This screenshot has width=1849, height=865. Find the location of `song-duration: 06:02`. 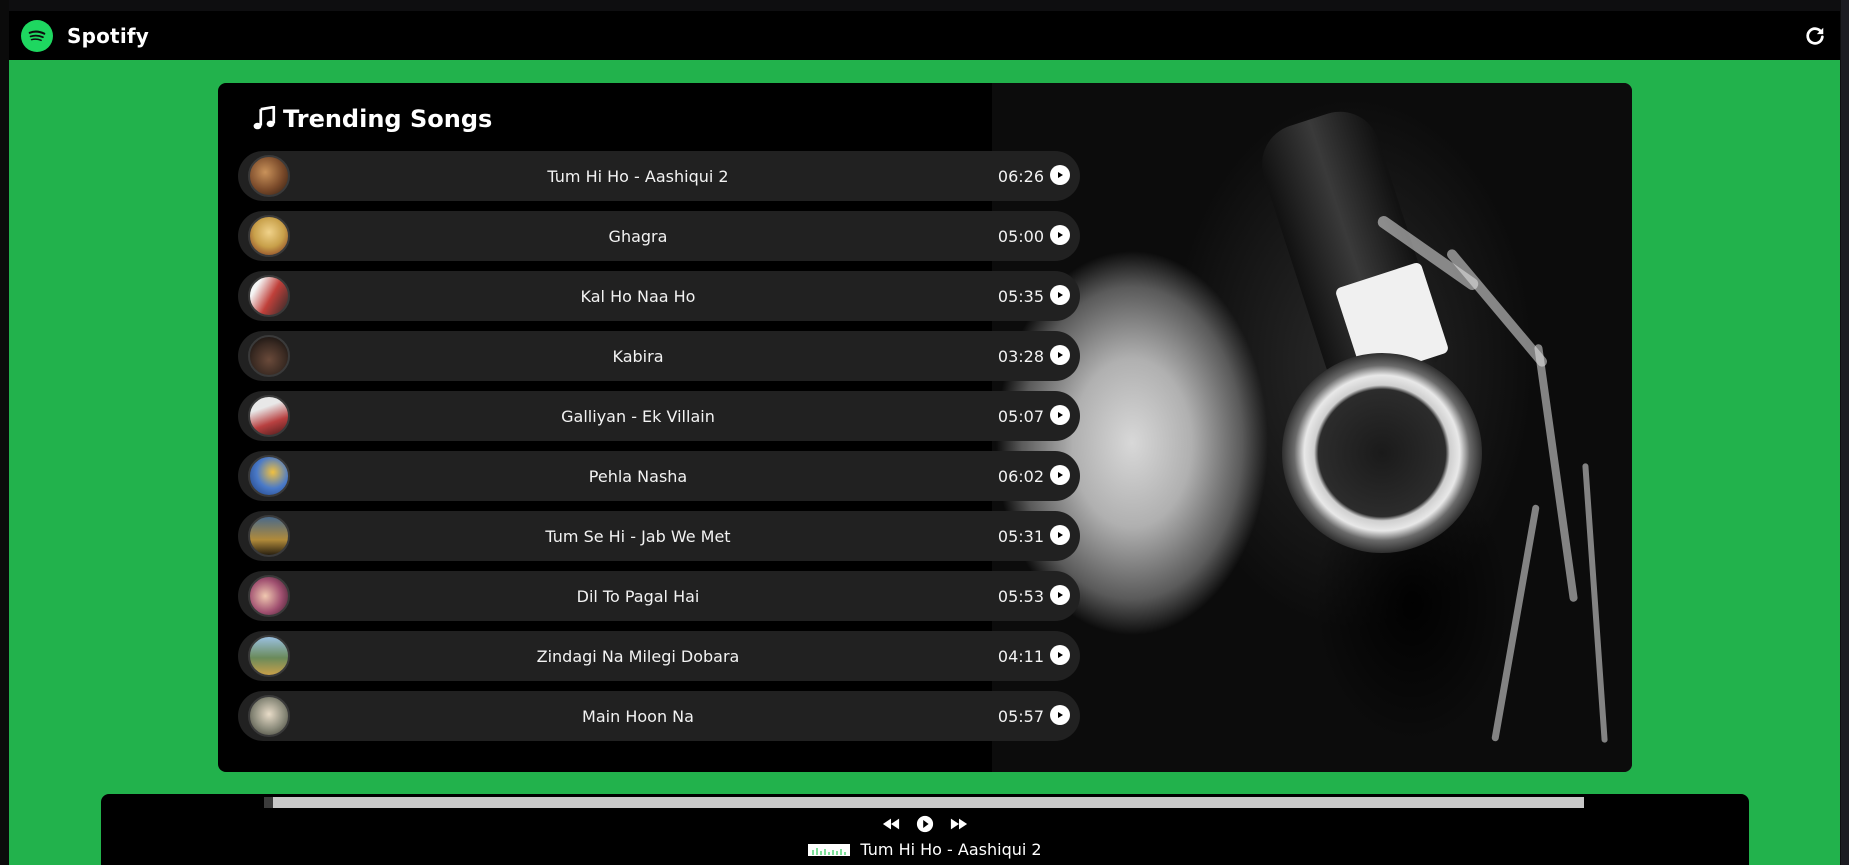

song-duration: 06:02 is located at coordinates (1020, 476).